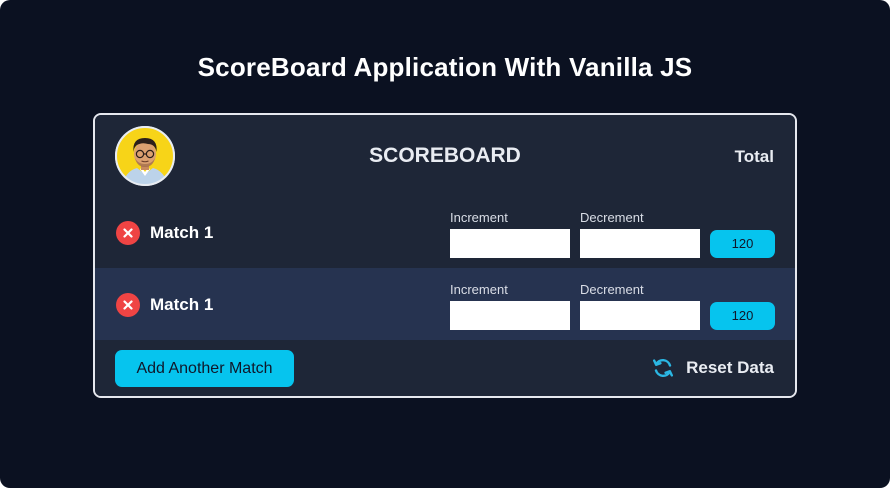 The image size is (890, 488). Describe the element at coordinates (754, 156) in the screenshot. I see `total-column-label: Total` at that location.